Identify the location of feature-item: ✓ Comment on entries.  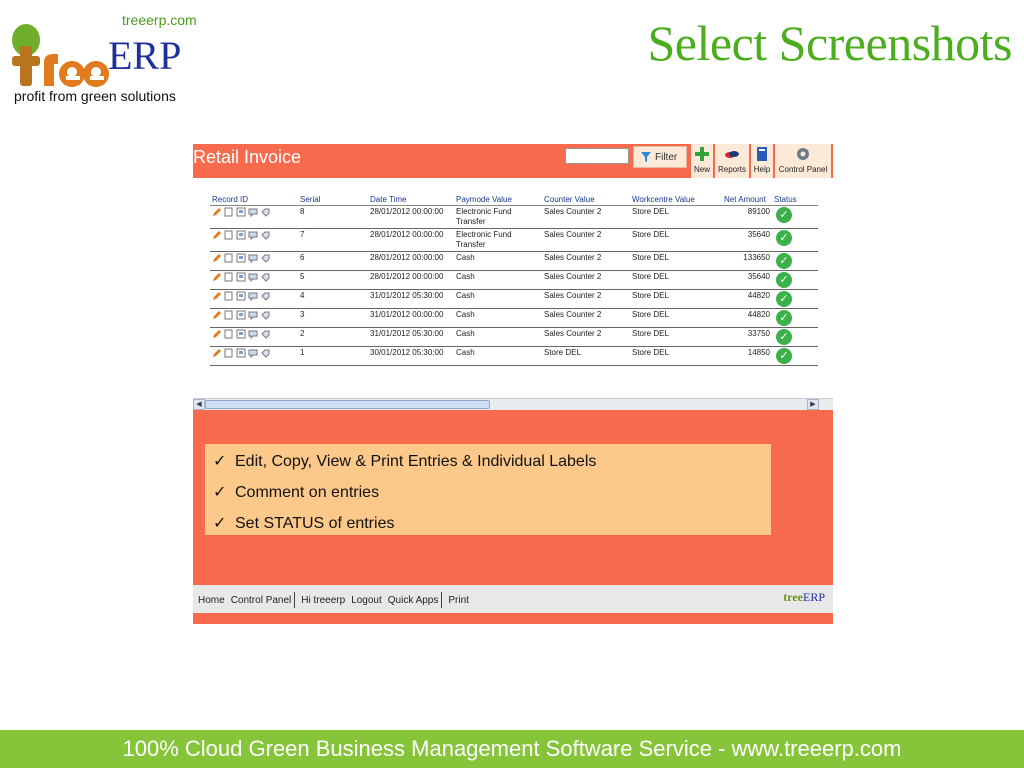
(492, 494).